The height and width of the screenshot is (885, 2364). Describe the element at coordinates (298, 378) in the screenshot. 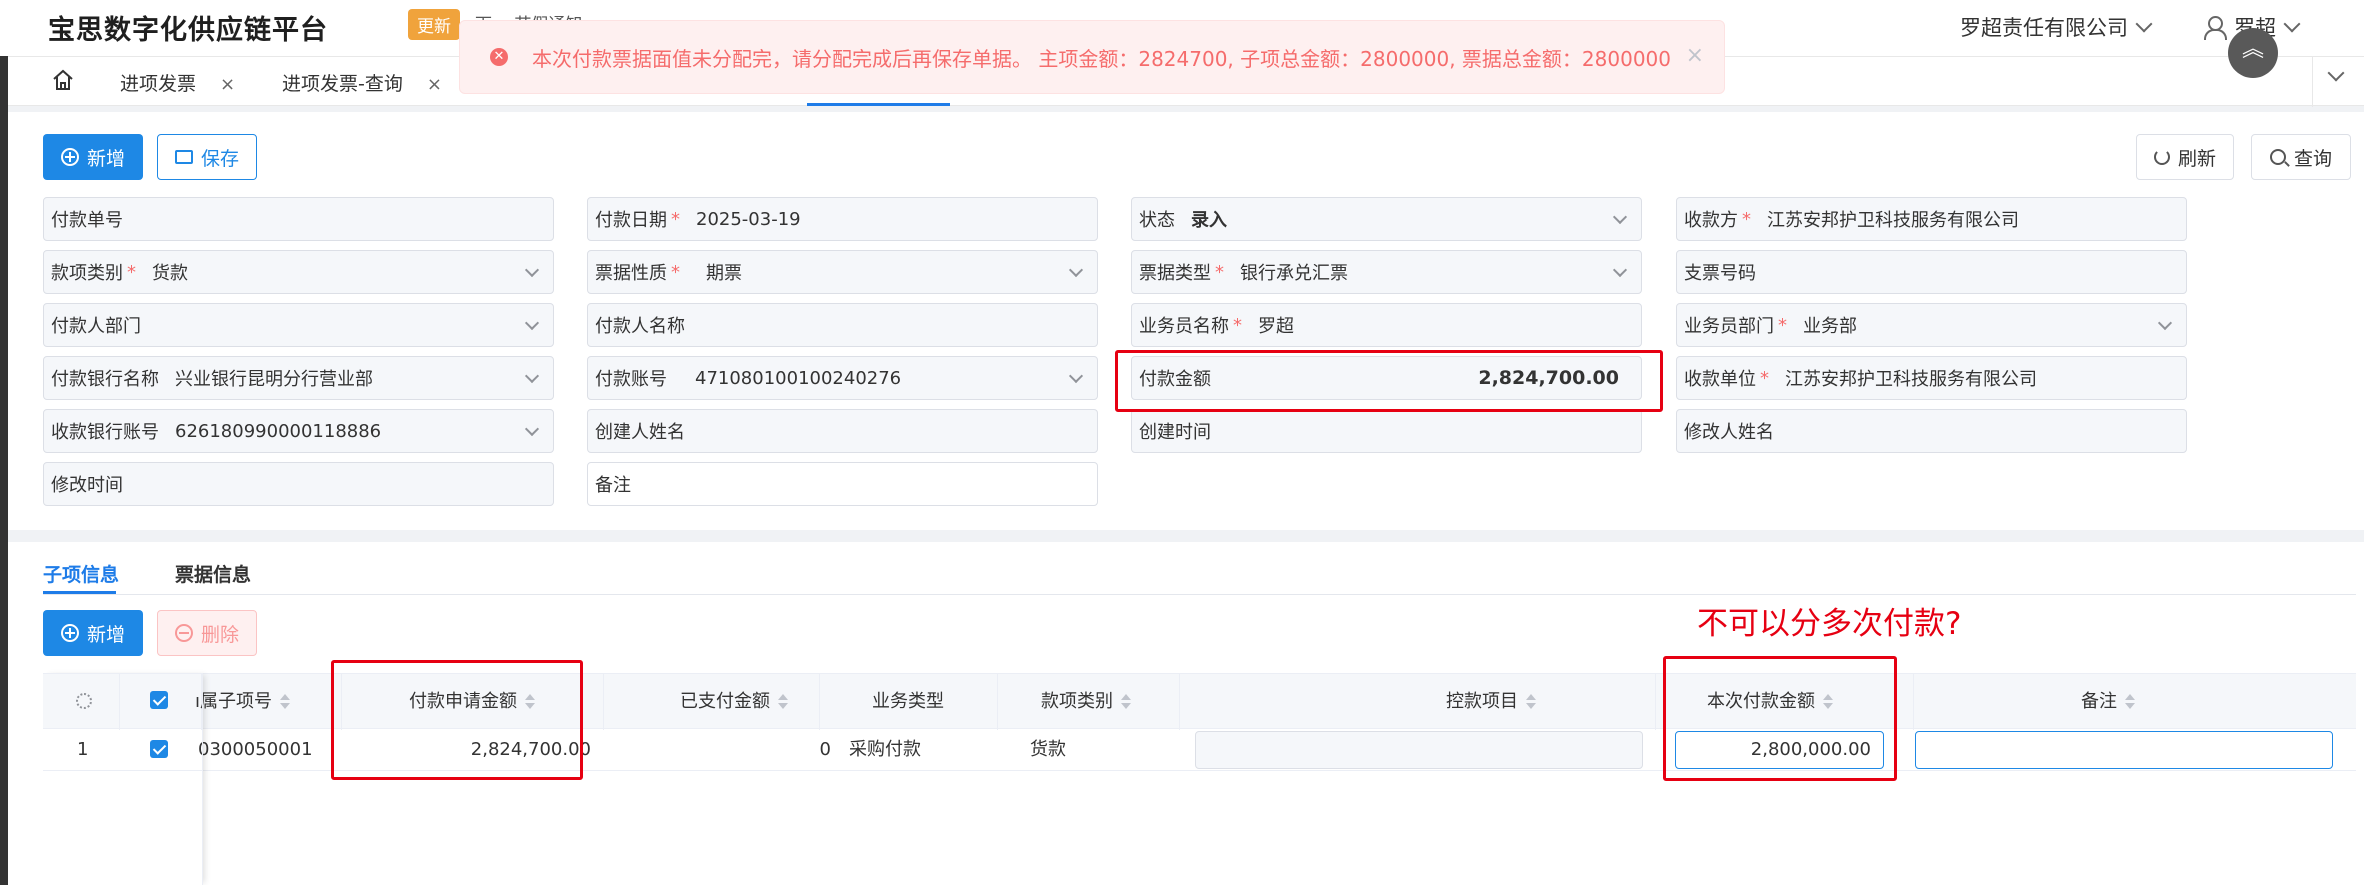

I see `pay-bank-field: 付款银行名称 兴业银行昆明分行营业部` at that location.